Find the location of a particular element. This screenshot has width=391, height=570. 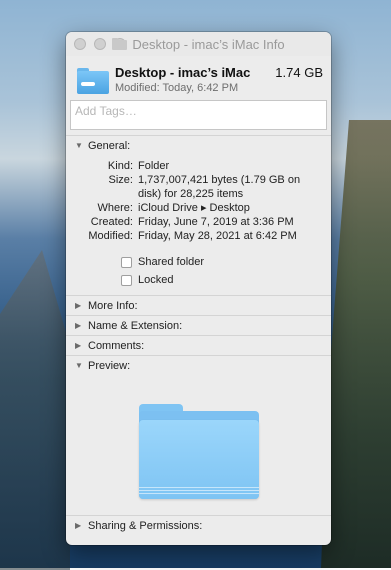

locked-label: Locked is located at coordinates (156, 280).